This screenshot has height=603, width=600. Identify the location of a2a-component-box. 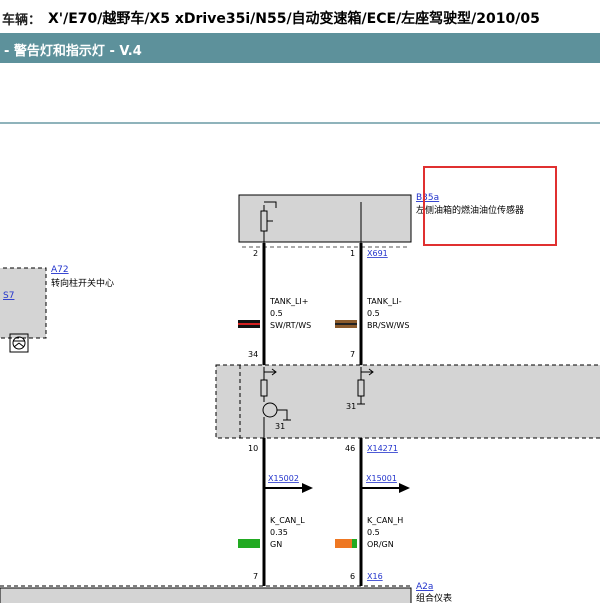
(206, 595).